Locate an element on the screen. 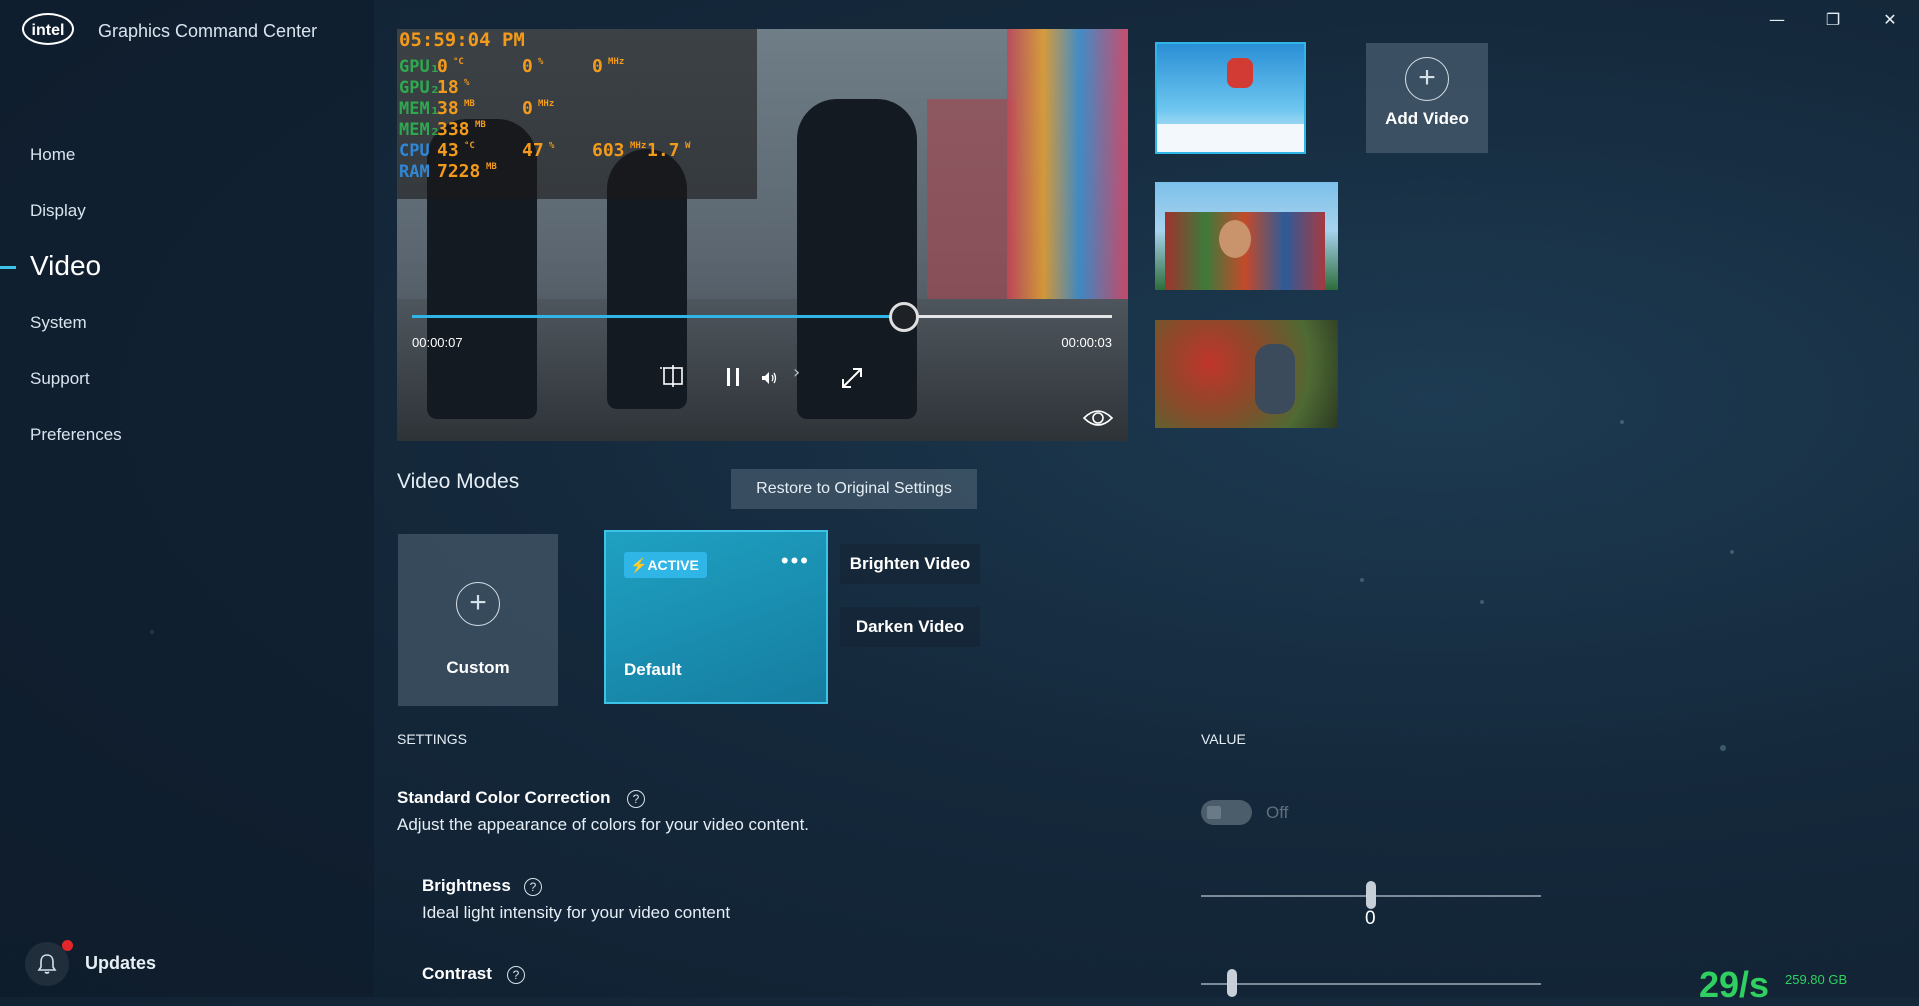 The height and width of the screenshot is (1006, 1919). overlay-row-label: RAM is located at coordinates (414, 172).